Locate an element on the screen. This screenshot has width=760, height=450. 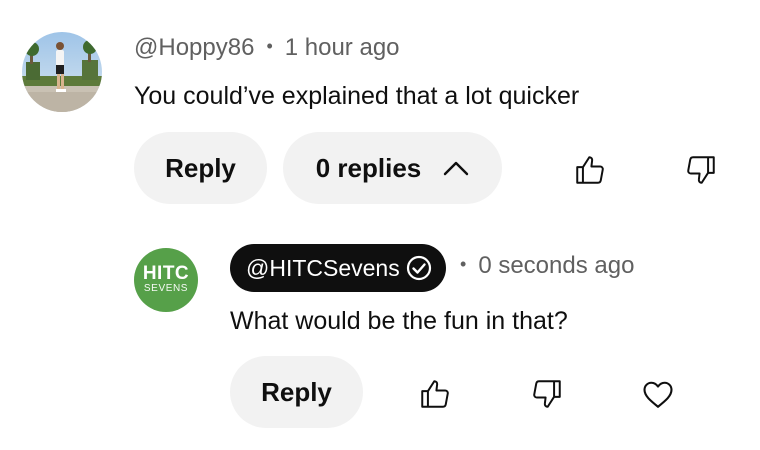
reply-text: What would be the fun in that? is located at coordinates (399, 321).